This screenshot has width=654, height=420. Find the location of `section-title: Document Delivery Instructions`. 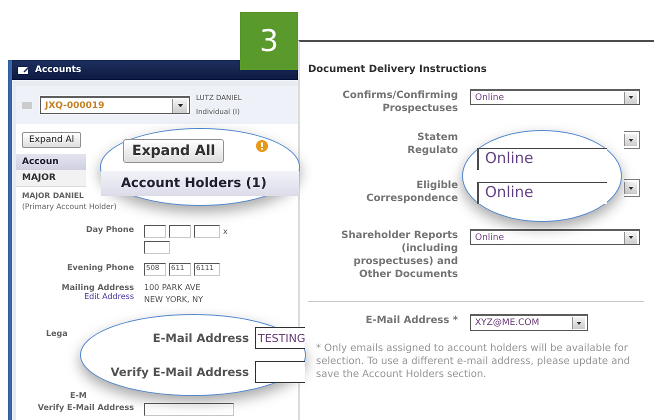

section-title: Document Delivery Instructions is located at coordinates (398, 69).